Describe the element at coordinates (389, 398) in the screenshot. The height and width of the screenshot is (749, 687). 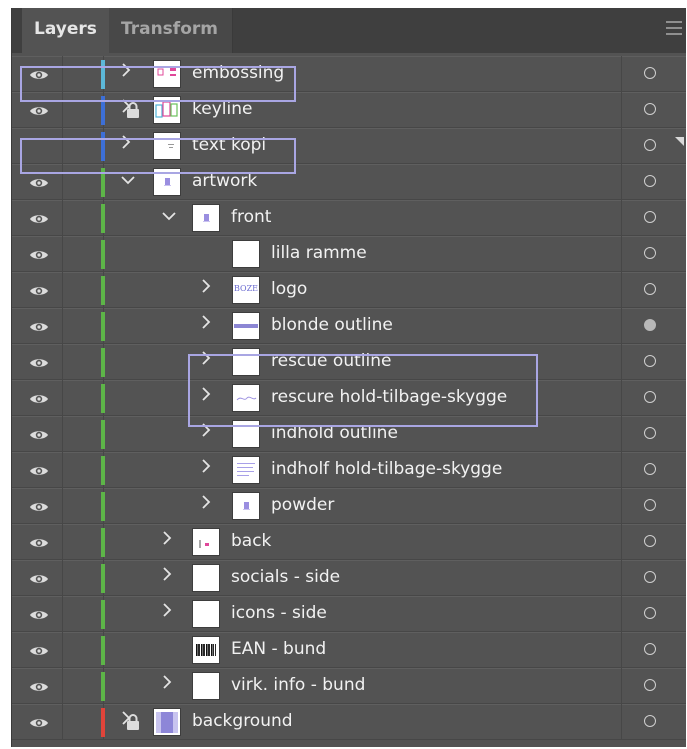
I see `layer-name: rescure hold-tilbage-skygge` at that location.